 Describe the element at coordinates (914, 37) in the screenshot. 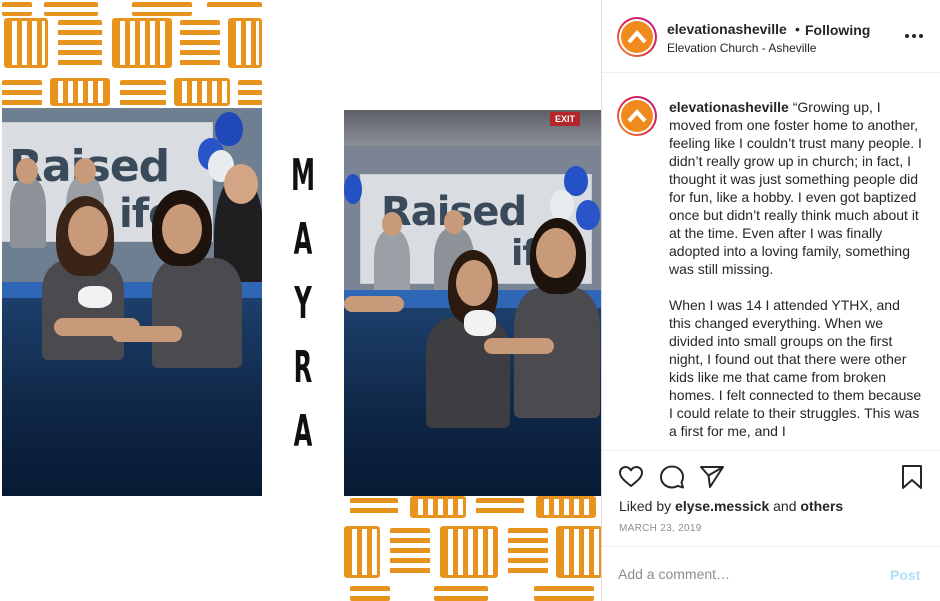

I see `more-options-icon` at that location.